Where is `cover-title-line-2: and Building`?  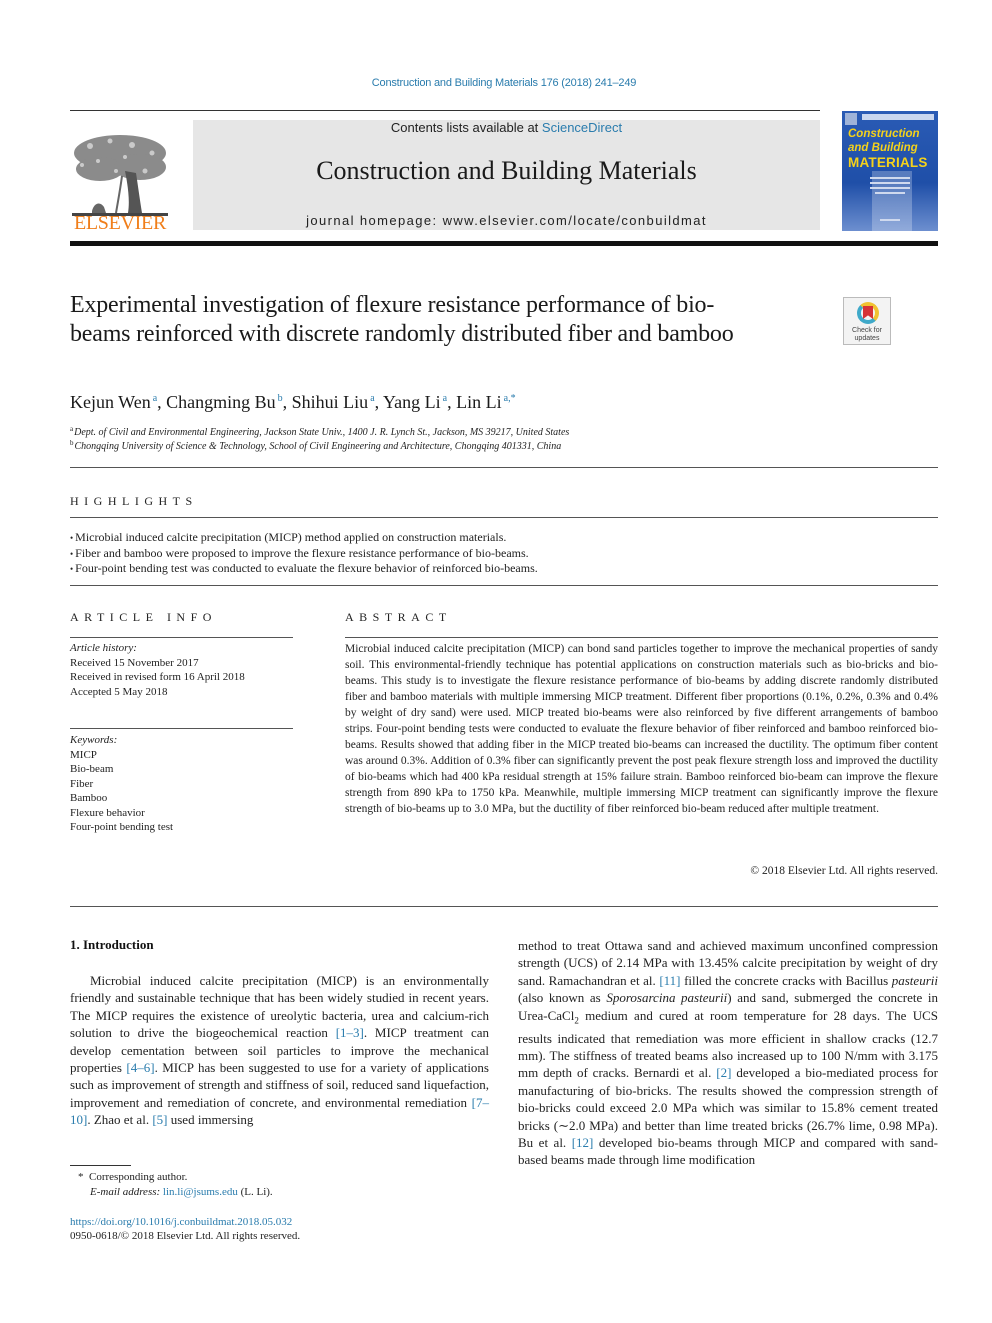 cover-title-line-2: and Building is located at coordinates (883, 148).